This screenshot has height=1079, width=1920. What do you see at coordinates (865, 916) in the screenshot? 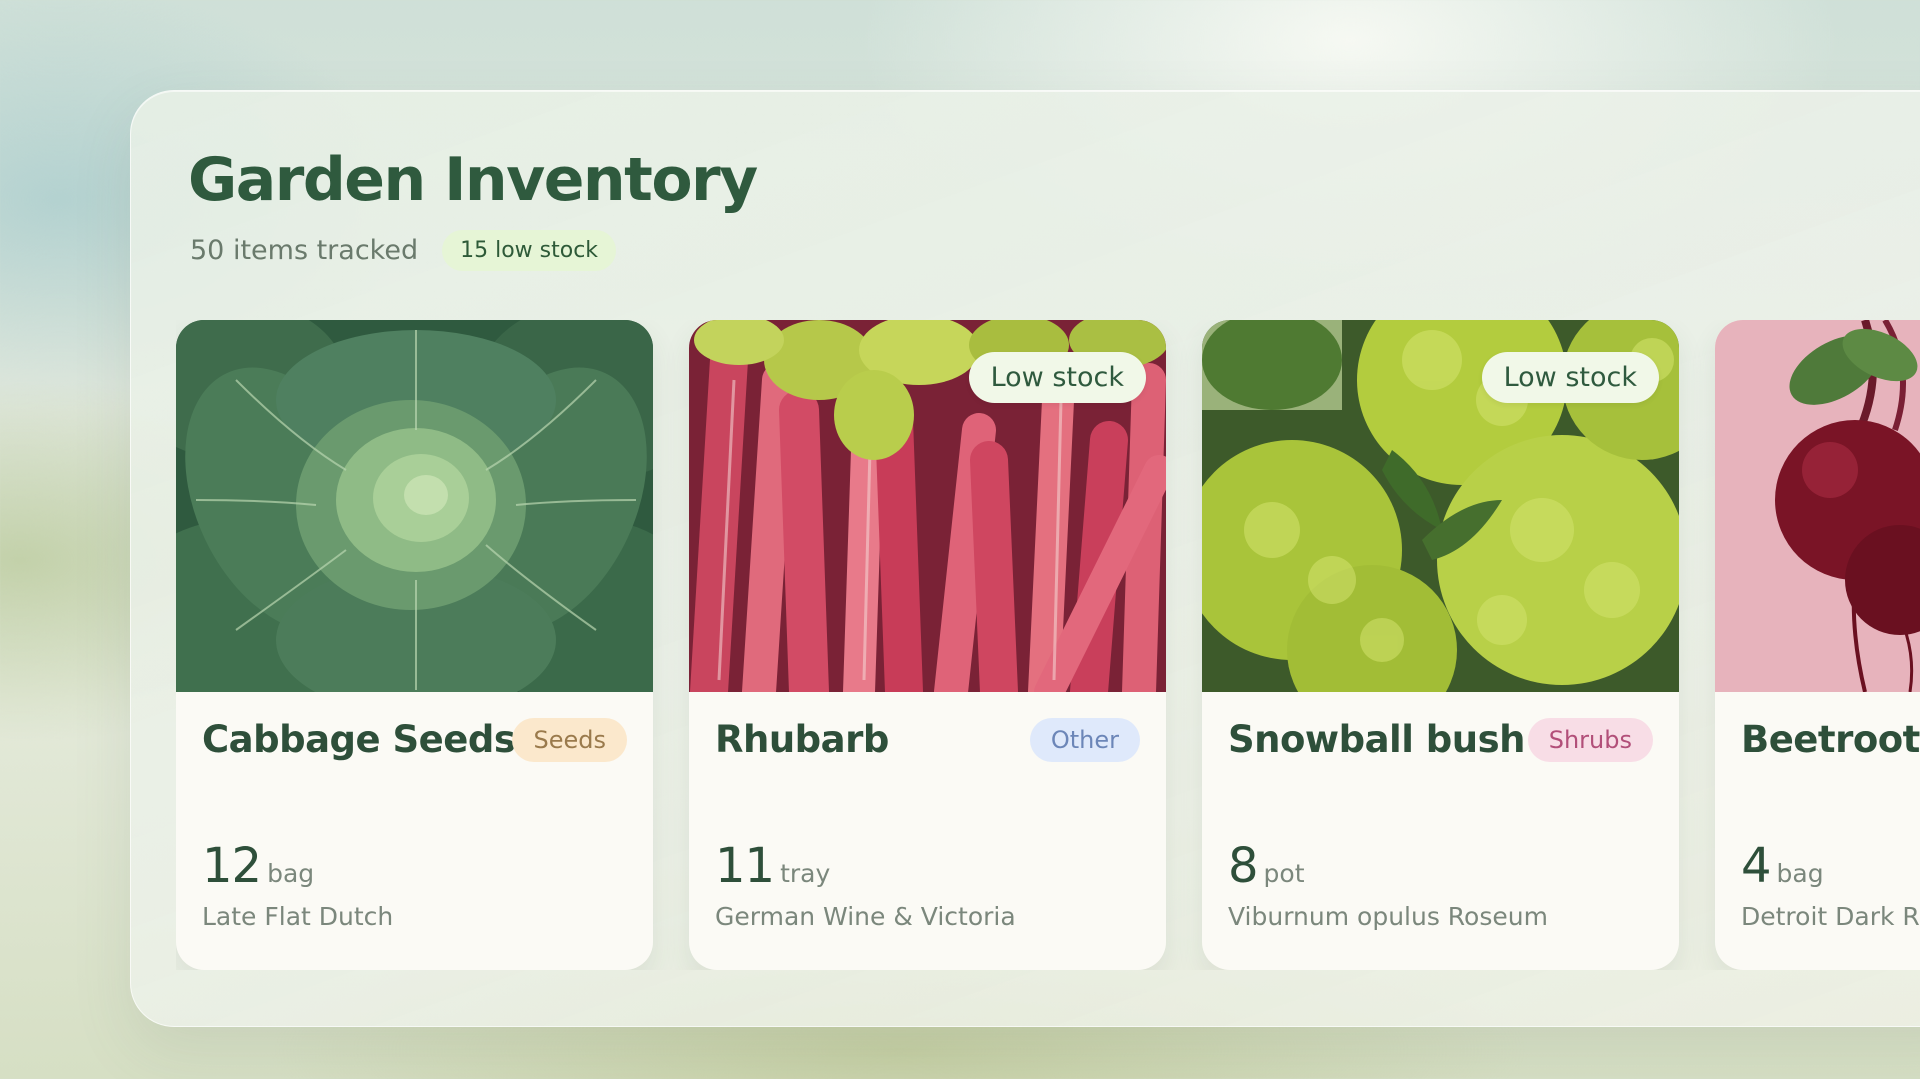
I see `variety-label: German Wine & Victoria` at bounding box center [865, 916].